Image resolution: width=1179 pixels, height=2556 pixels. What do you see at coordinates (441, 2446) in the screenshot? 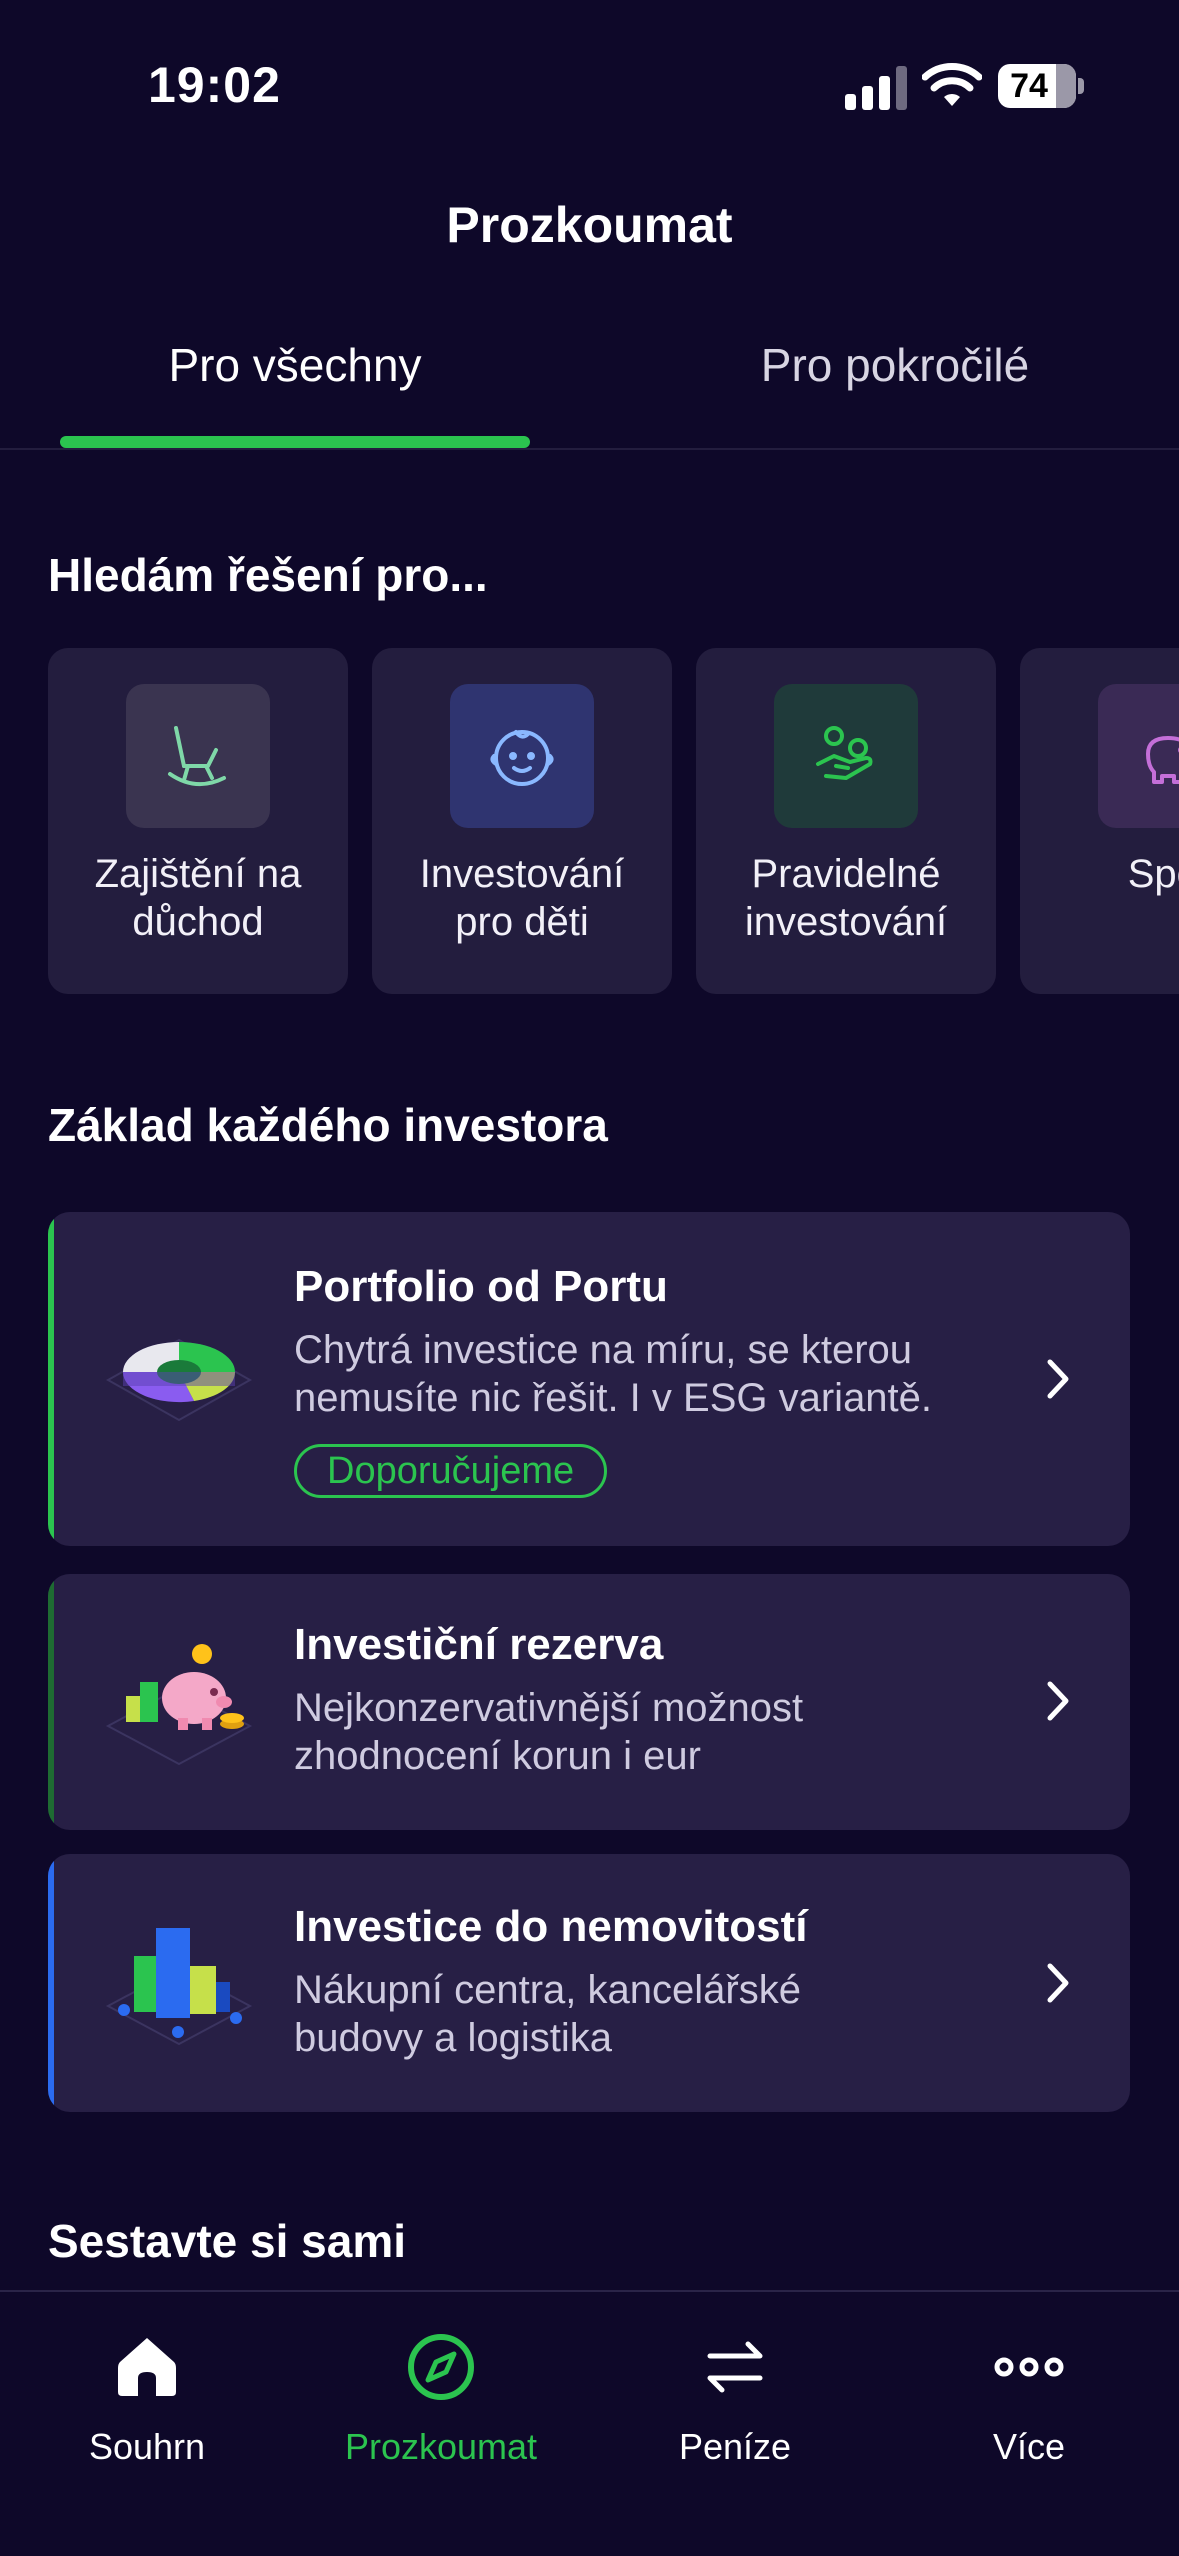
I see `nav-label: Prozkoumat` at bounding box center [441, 2446].